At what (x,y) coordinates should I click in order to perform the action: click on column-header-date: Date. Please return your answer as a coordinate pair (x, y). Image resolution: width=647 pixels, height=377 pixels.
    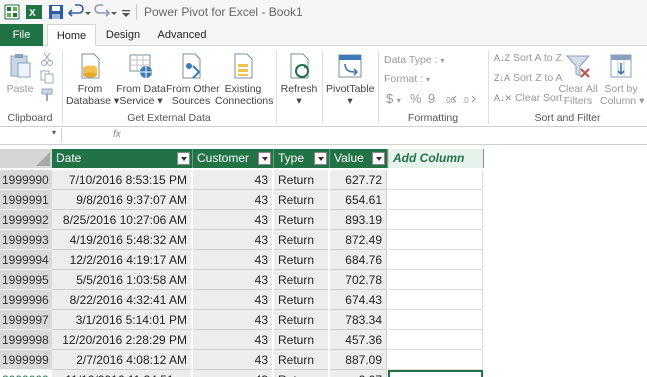
    Looking at the image, I should click on (122, 158).